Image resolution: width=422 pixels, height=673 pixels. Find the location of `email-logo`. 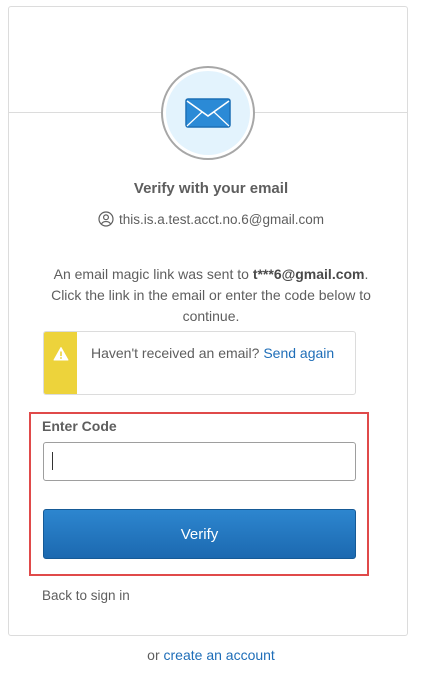

email-logo is located at coordinates (208, 113).